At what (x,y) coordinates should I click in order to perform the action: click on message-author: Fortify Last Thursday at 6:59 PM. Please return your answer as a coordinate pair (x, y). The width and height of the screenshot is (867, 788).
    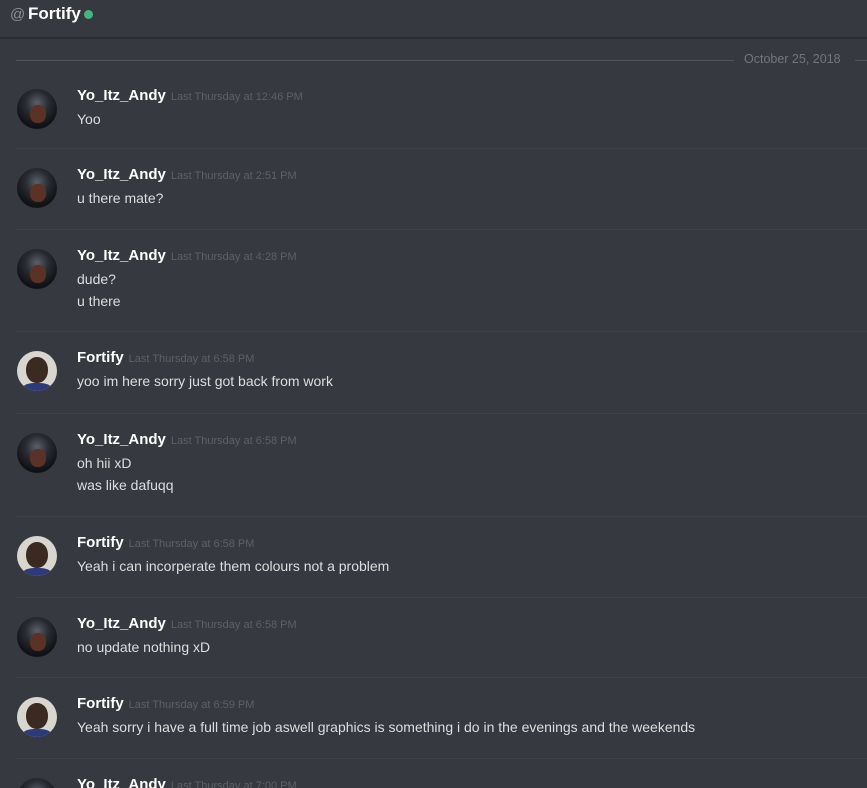
    Looking at the image, I should click on (165, 703).